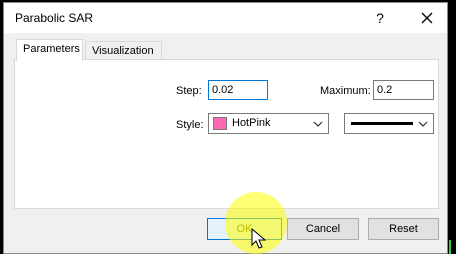 Image resolution: width=456 pixels, height=254 pixels. What do you see at coordinates (220, 123) in the screenshot?
I see `color-swatch` at bounding box center [220, 123].